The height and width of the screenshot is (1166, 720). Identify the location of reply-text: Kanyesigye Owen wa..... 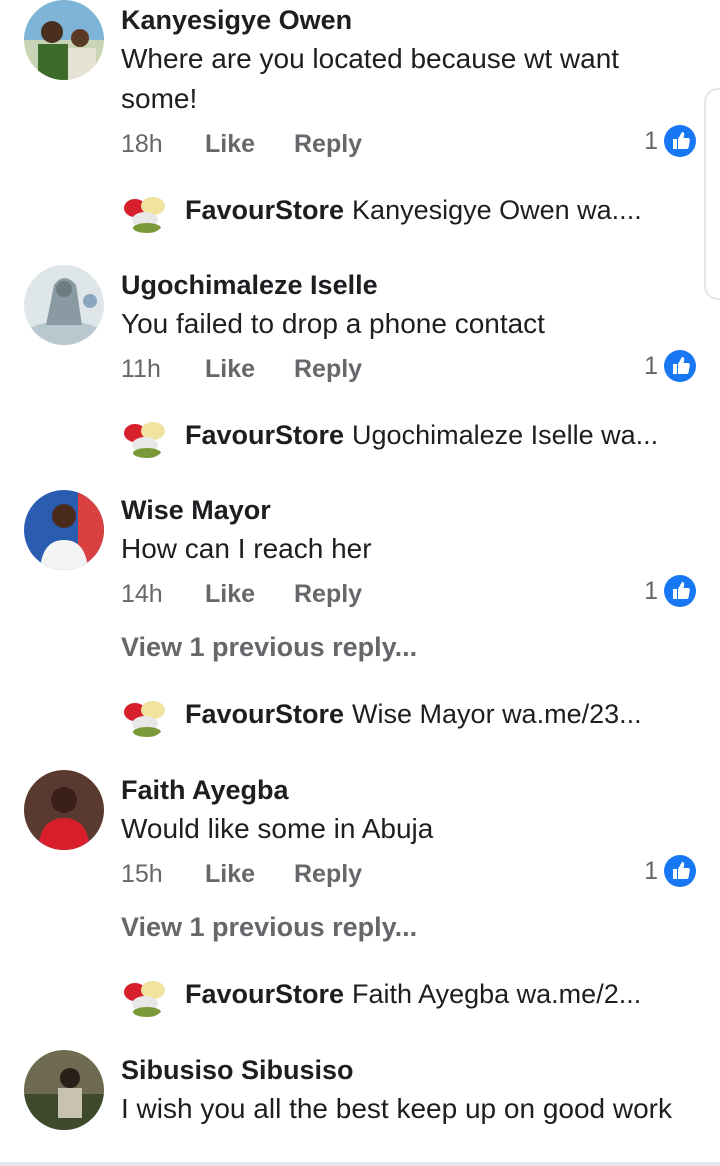
(497, 209).